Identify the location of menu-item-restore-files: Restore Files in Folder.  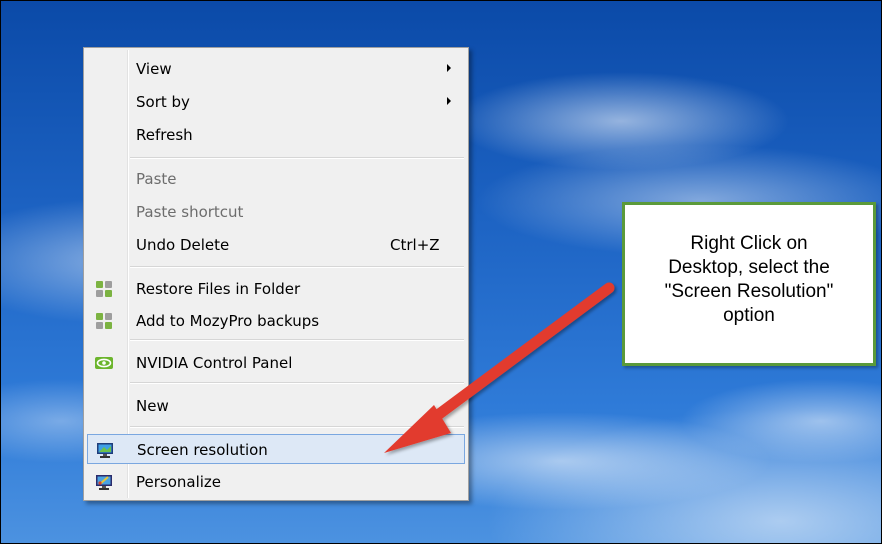
(276, 289).